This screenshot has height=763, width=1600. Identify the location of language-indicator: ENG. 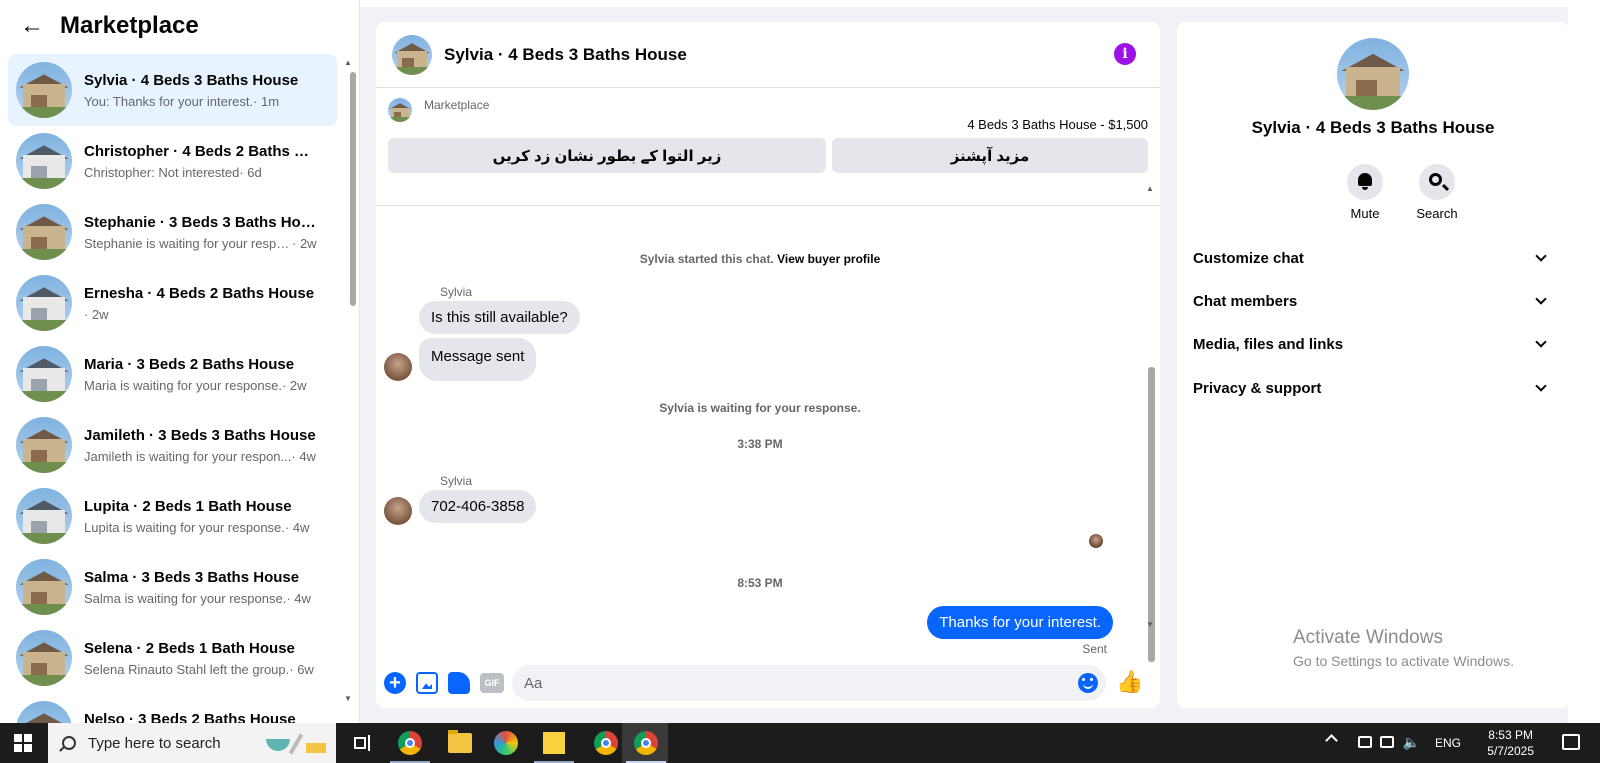
(1448, 743).